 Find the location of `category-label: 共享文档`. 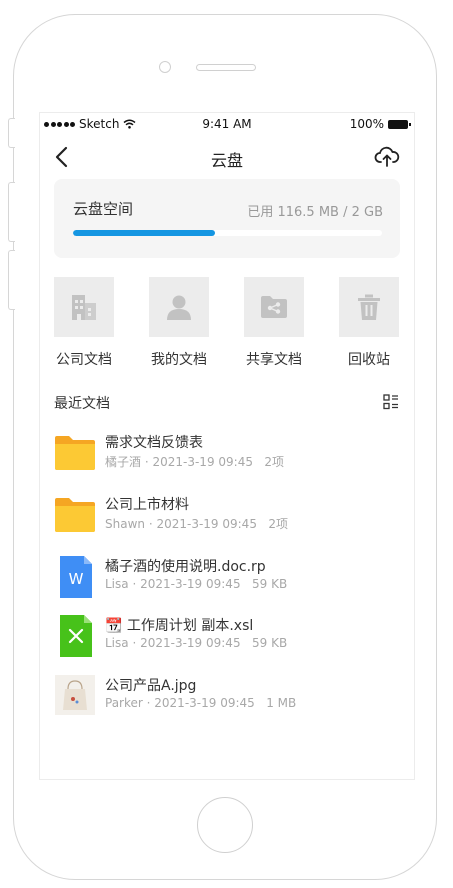

category-label: 共享文档 is located at coordinates (274, 360).